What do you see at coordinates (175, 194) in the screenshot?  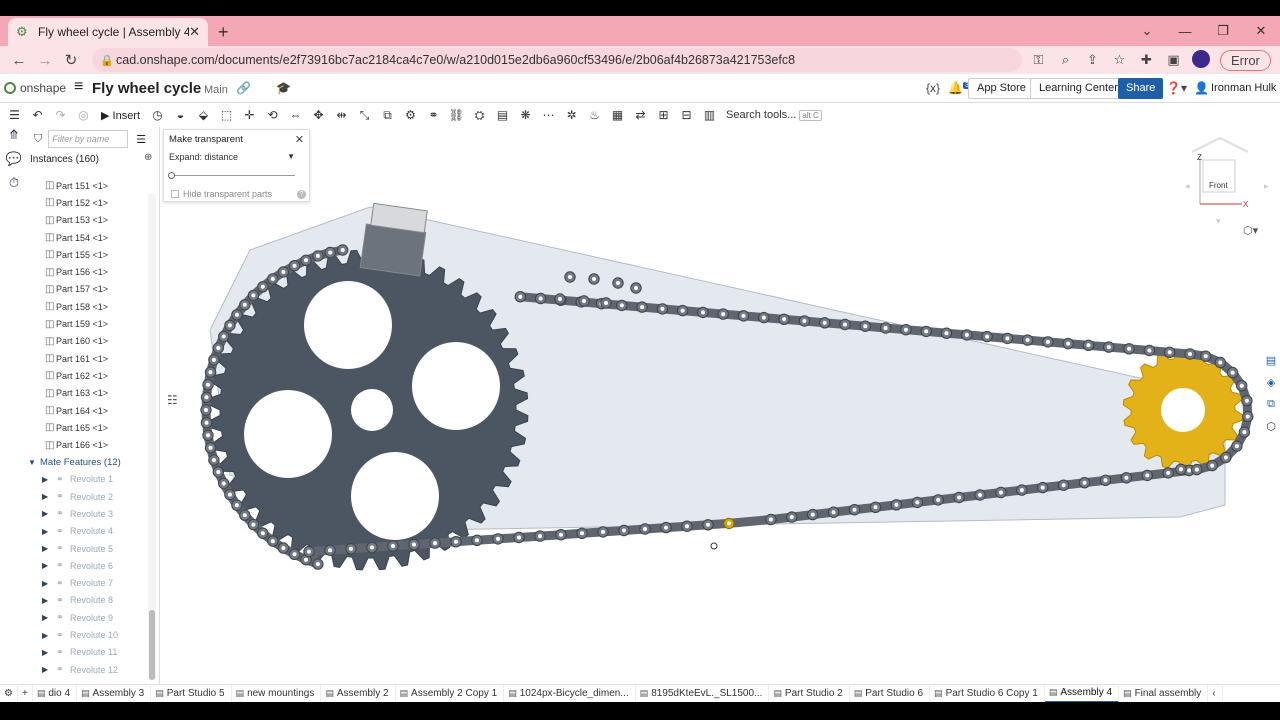 I see `checkbox-box` at bounding box center [175, 194].